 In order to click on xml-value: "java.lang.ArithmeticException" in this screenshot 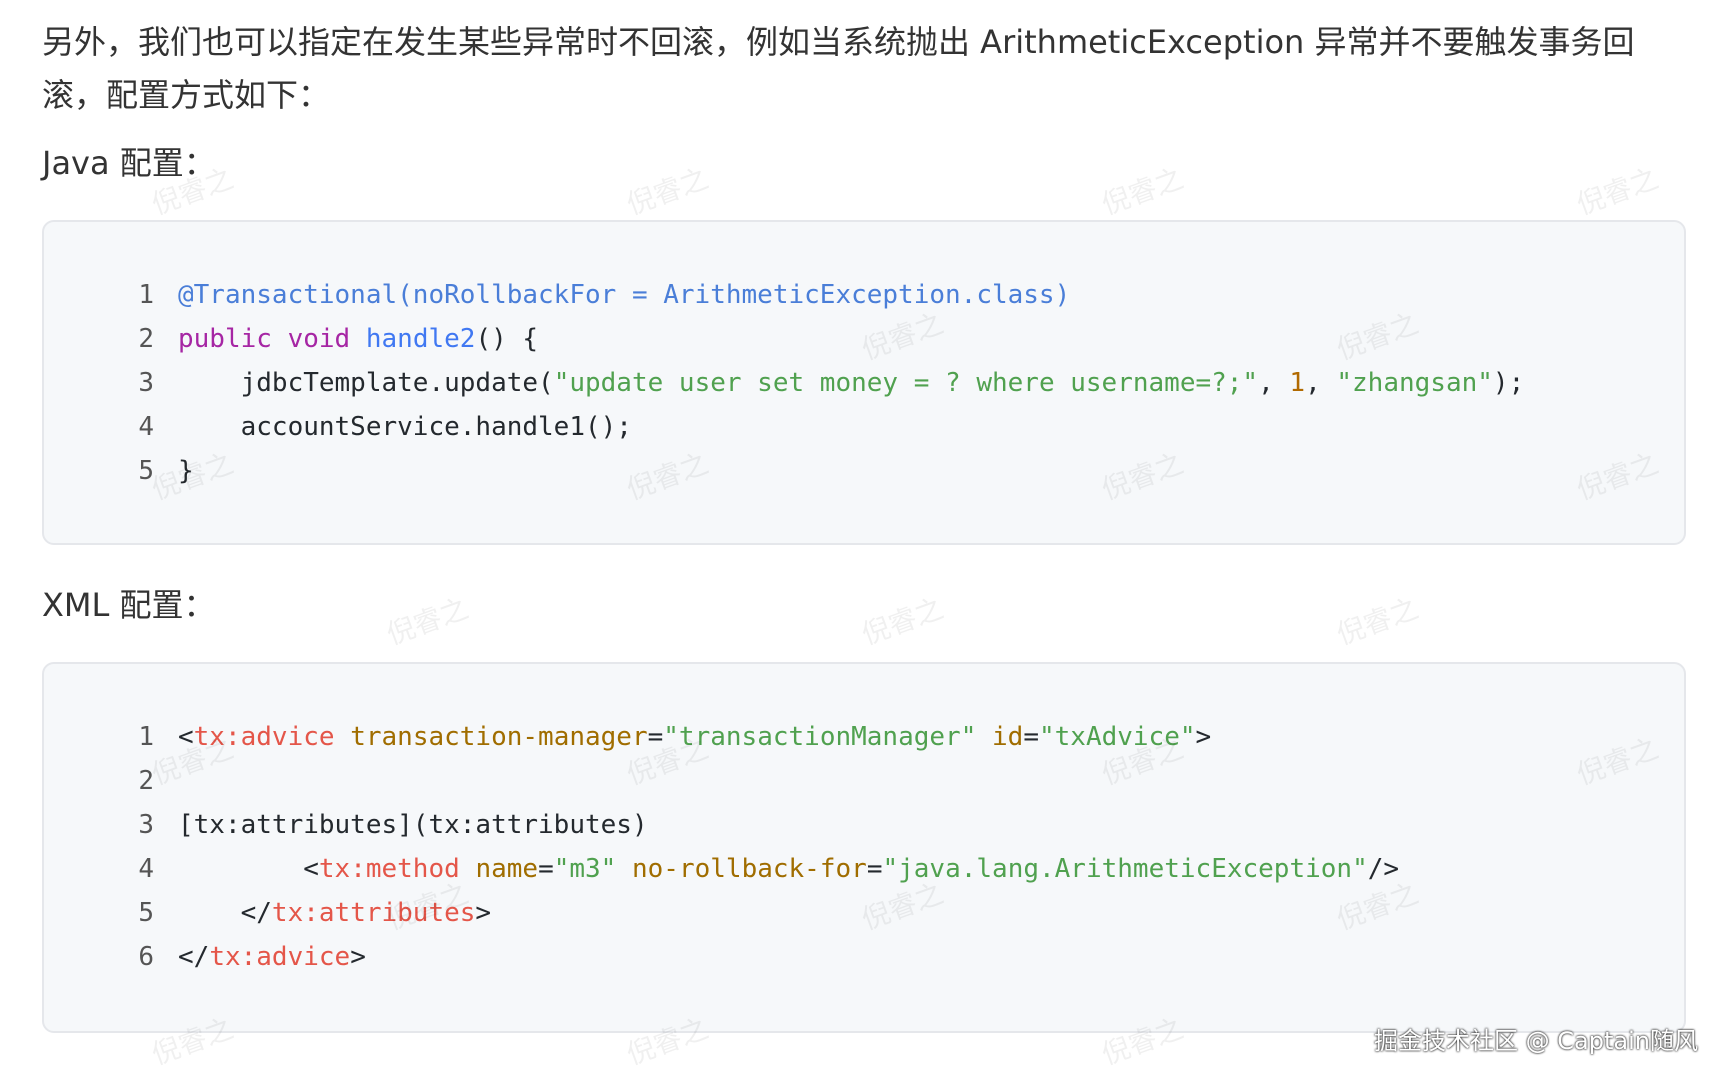, I will do `click(1125, 869)`.